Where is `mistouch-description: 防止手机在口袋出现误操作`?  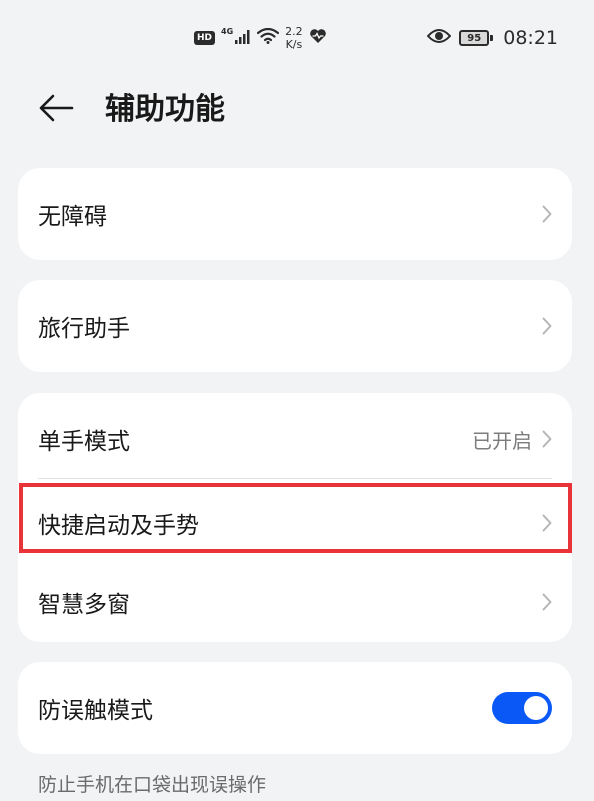 mistouch-description: 防止手机在口袋出现误操作 is located at coordinates (152, 785).